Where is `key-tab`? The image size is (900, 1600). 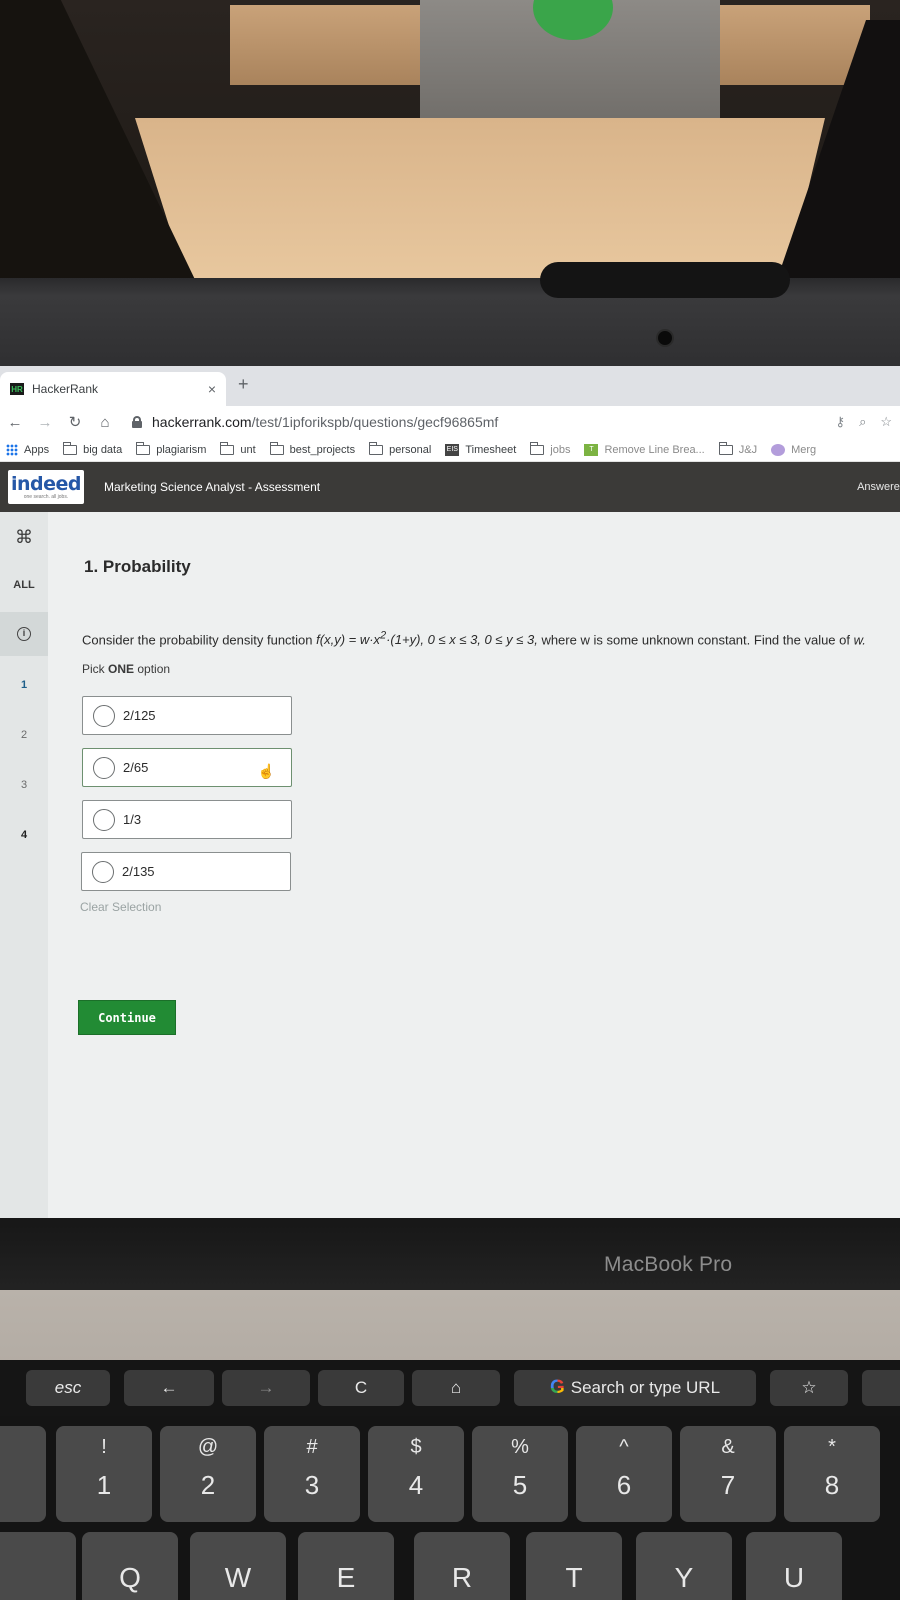 key-tab is located at coordinates (38, 1566).